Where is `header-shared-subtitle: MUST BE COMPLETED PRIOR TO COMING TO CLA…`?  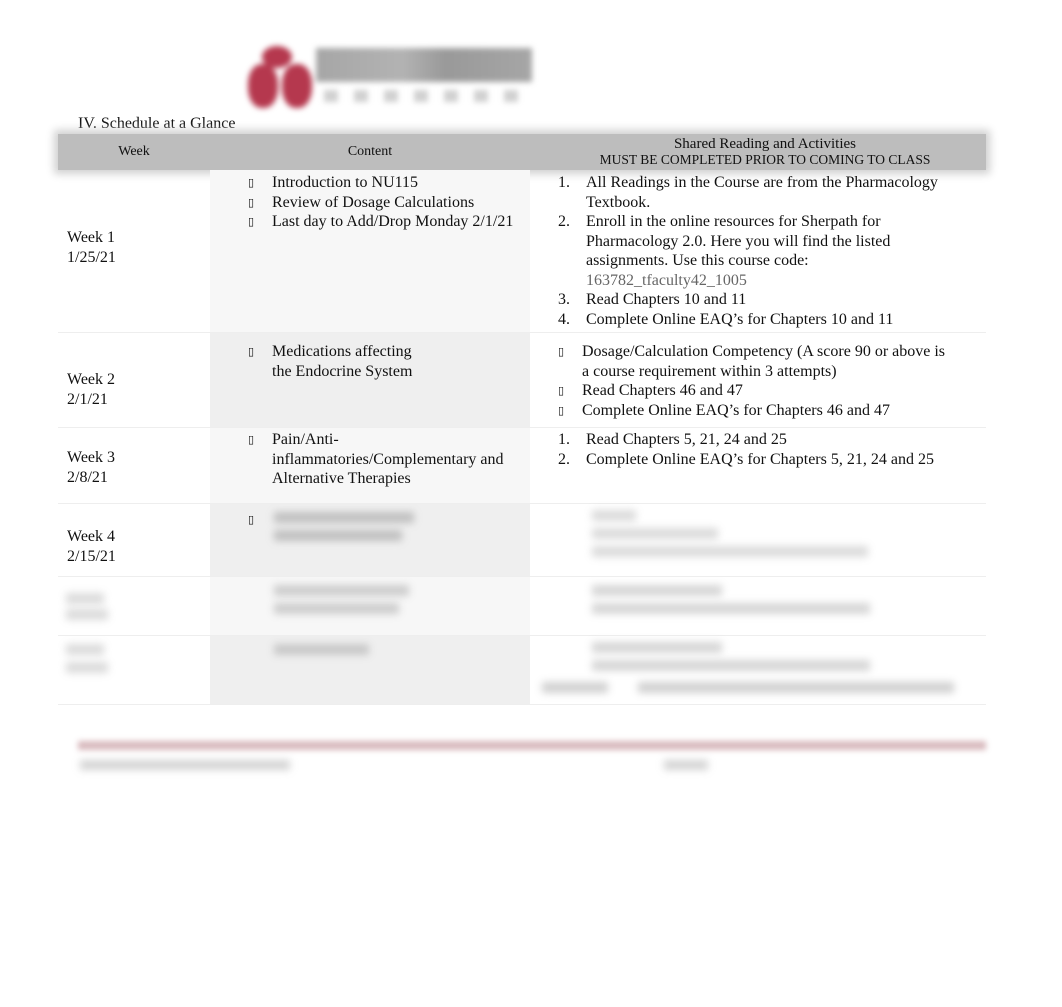 header-shared-subtitle: MUST BE COMPLETED PRIOR TO COMING TO CLA… is located at coordinates (765, 159).